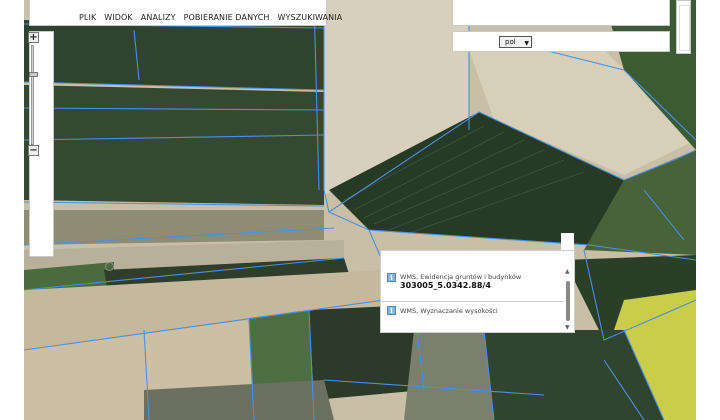 Image resolution: width=720 pixels, height=420 pixels. I want to click on menu-item-analizy: ANALIZY, so click(158, 17).